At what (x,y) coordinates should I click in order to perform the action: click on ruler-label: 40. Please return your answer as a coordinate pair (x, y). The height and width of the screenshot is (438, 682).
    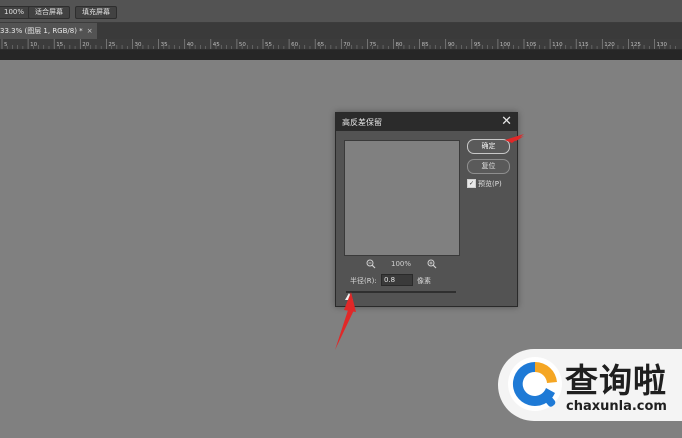
    Looking at the image, I should click on (190, 45).